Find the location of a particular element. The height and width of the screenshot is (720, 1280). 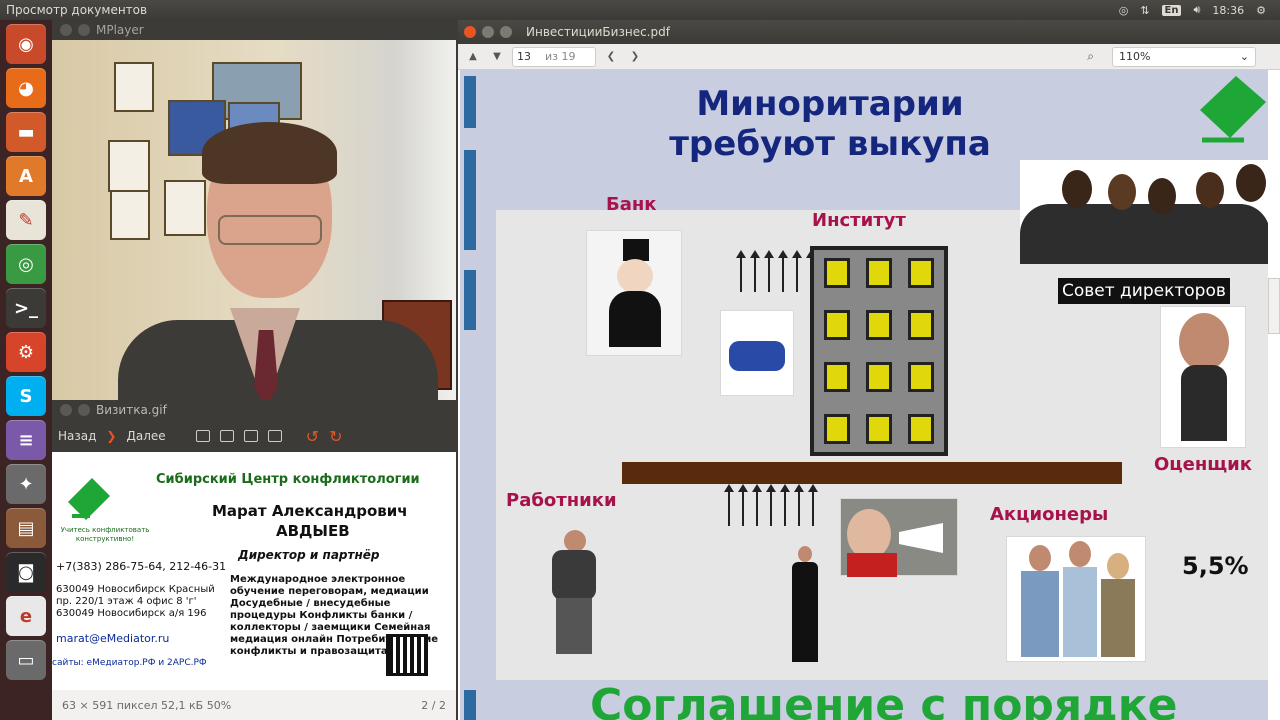

zoom-value: 110% is located at coordinates (1135, 56).